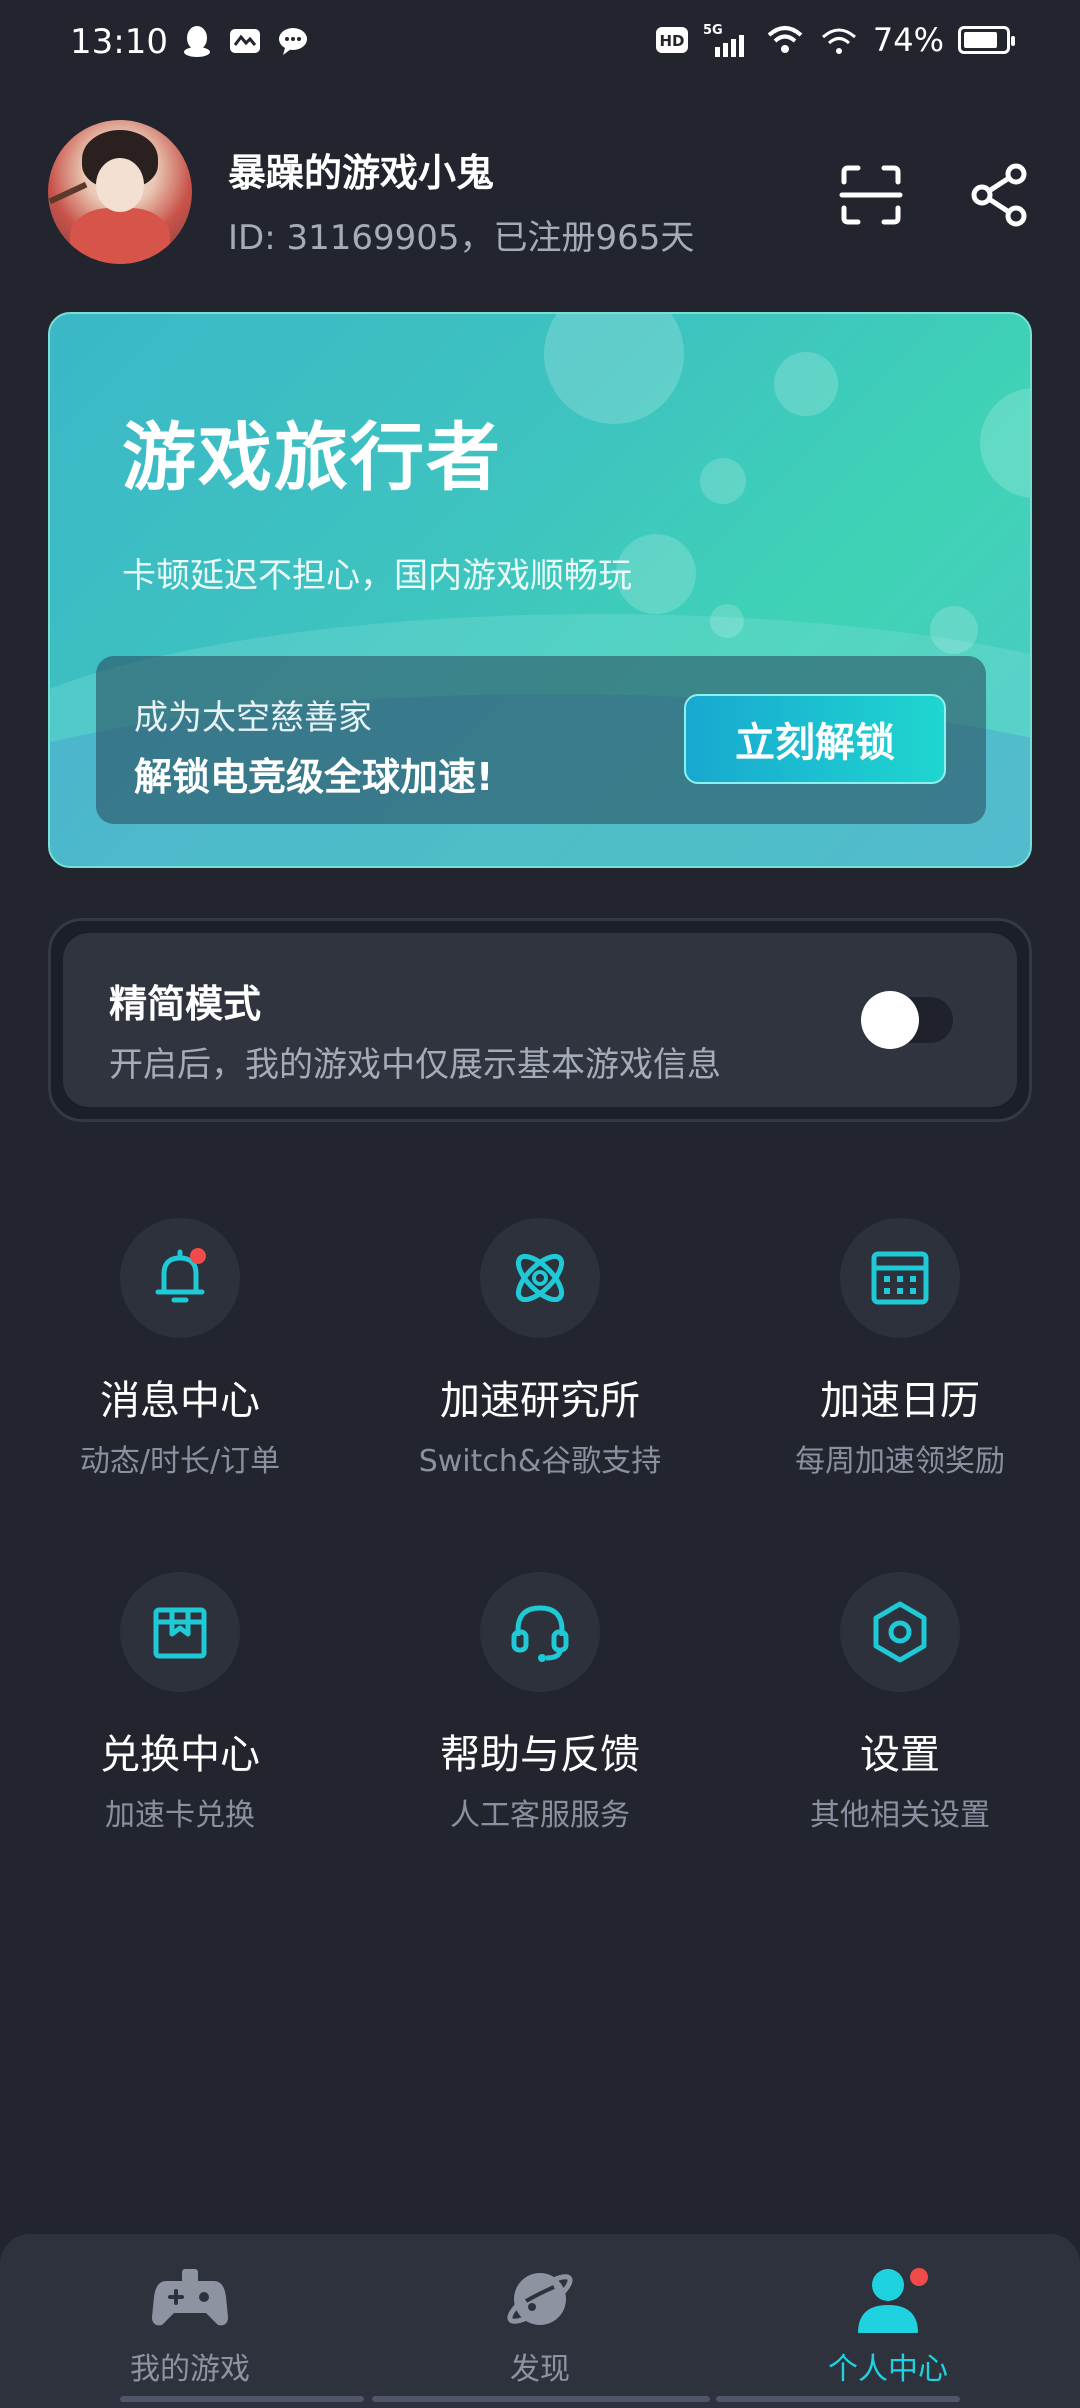  I want to click on menu-title: 消息中心, so click(180, 1401).